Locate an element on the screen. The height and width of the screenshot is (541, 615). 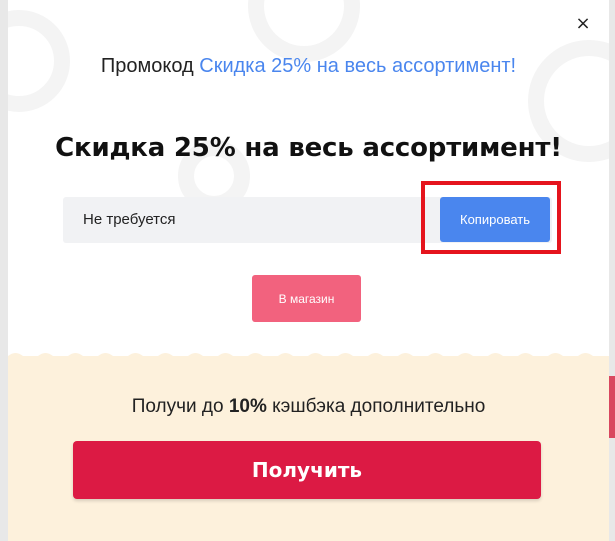
close-icon: × is located at coordinates (583, 24).